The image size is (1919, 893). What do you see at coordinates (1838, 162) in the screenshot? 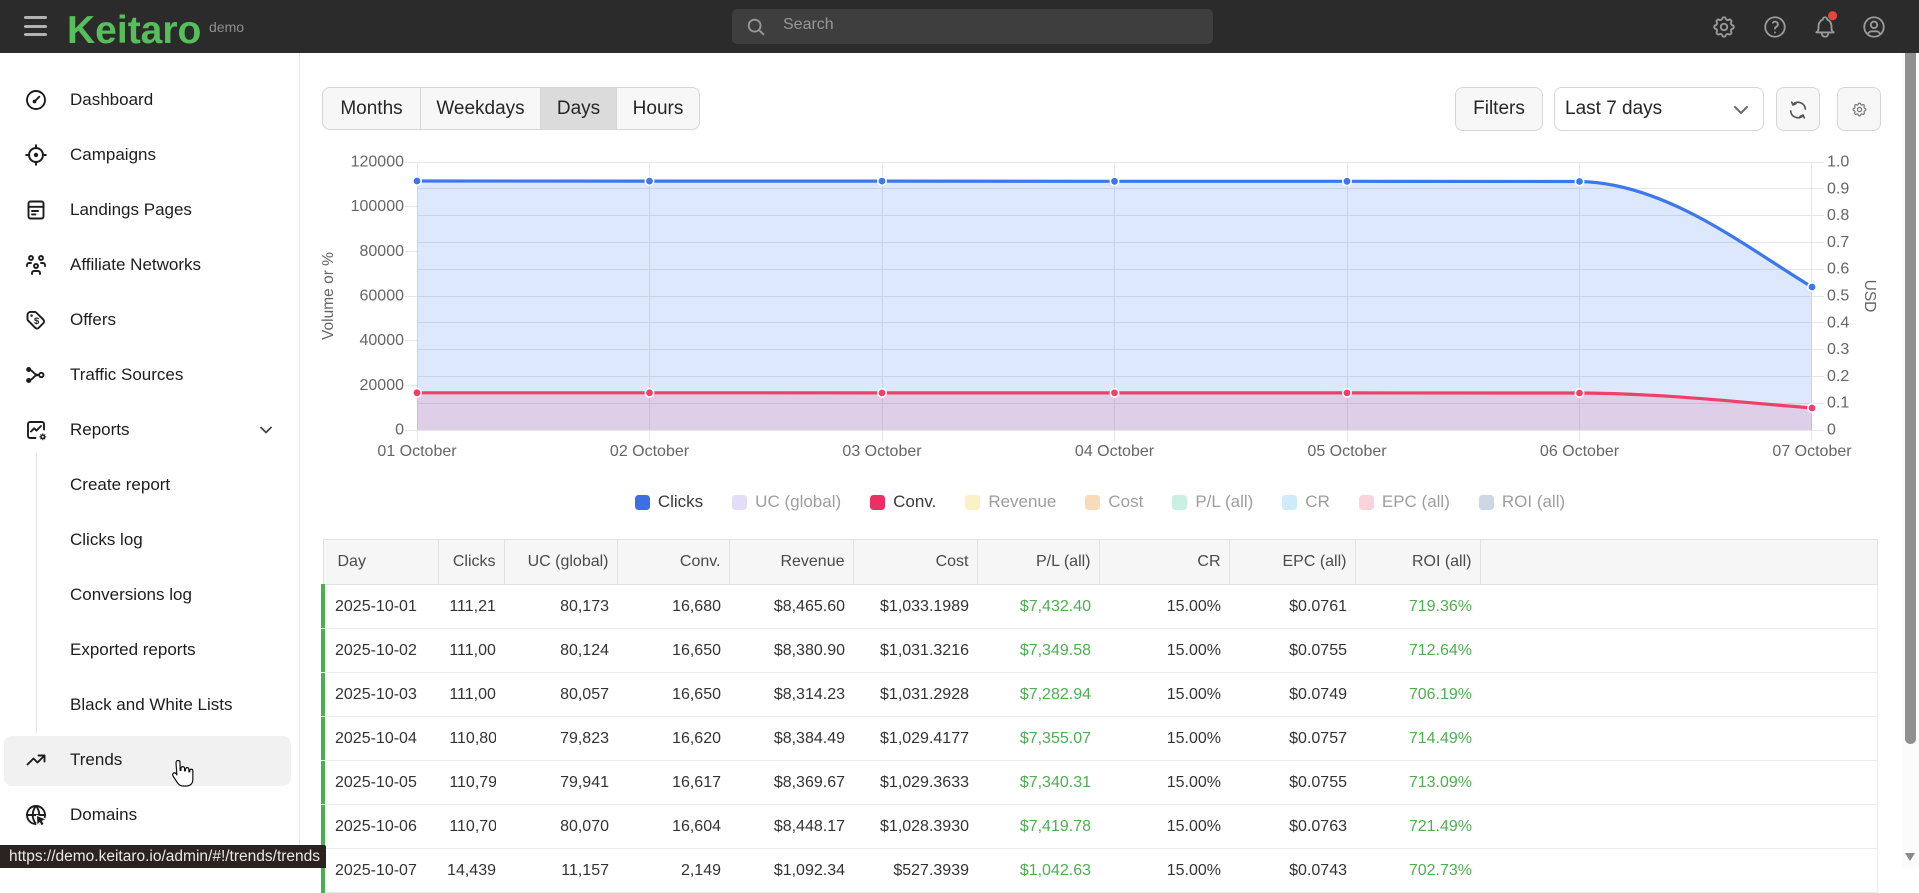
I see `svg-text: 1.0` at bounding box center [1838, 162].